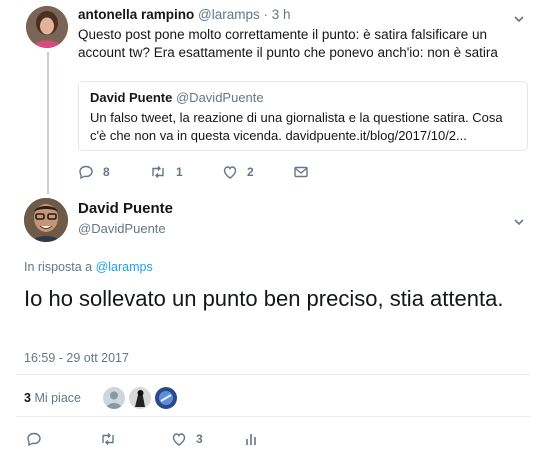 This screenshot has width=547, height=461. What do you see at coordinates (229, 14) in the screenshot?
I see `author-handle: @laramps` at bounding box center [229, 14].